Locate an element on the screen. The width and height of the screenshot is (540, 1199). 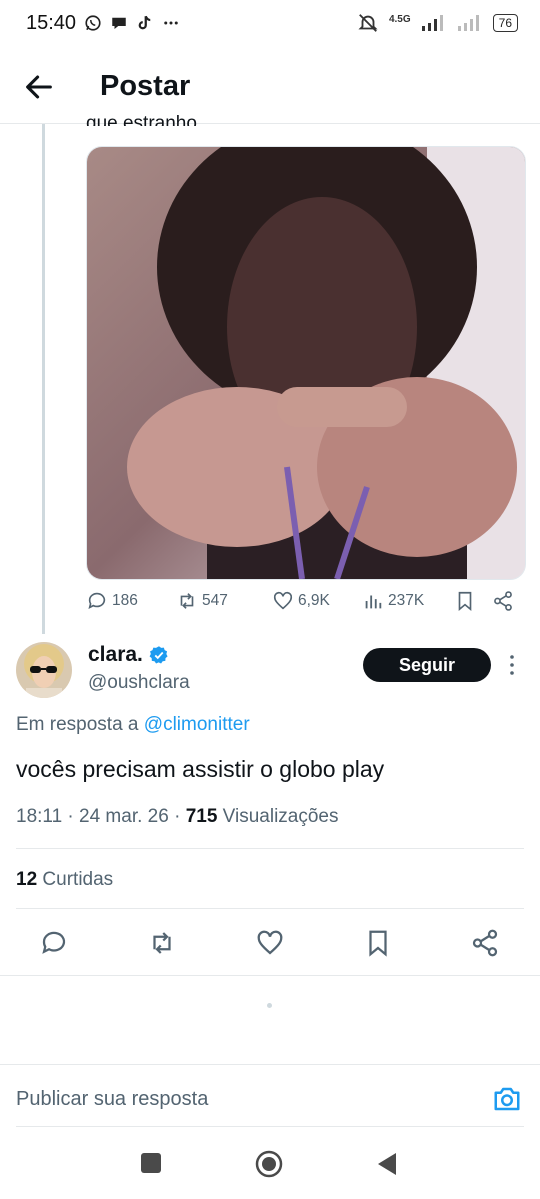
recent-apps-button is located at coordinates (151, 1163).